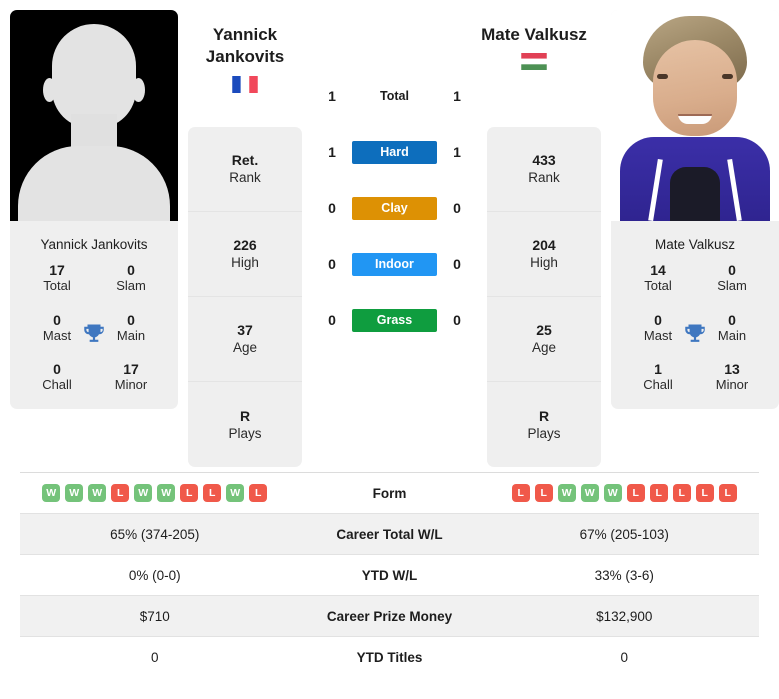  I want to click on left-card-player-name: Yannick Jankovits, so click(94, 244).